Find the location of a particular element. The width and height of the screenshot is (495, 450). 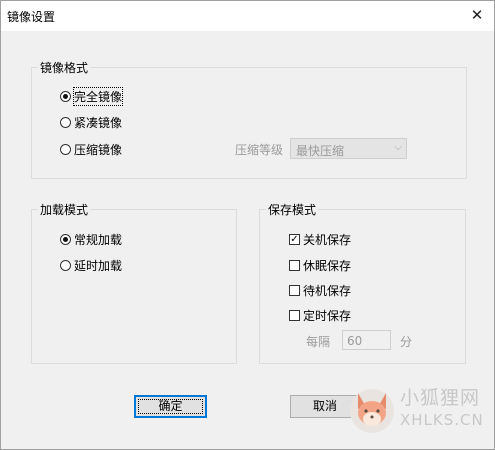

check-icon: ✓ is located at coordinates (294, 239).